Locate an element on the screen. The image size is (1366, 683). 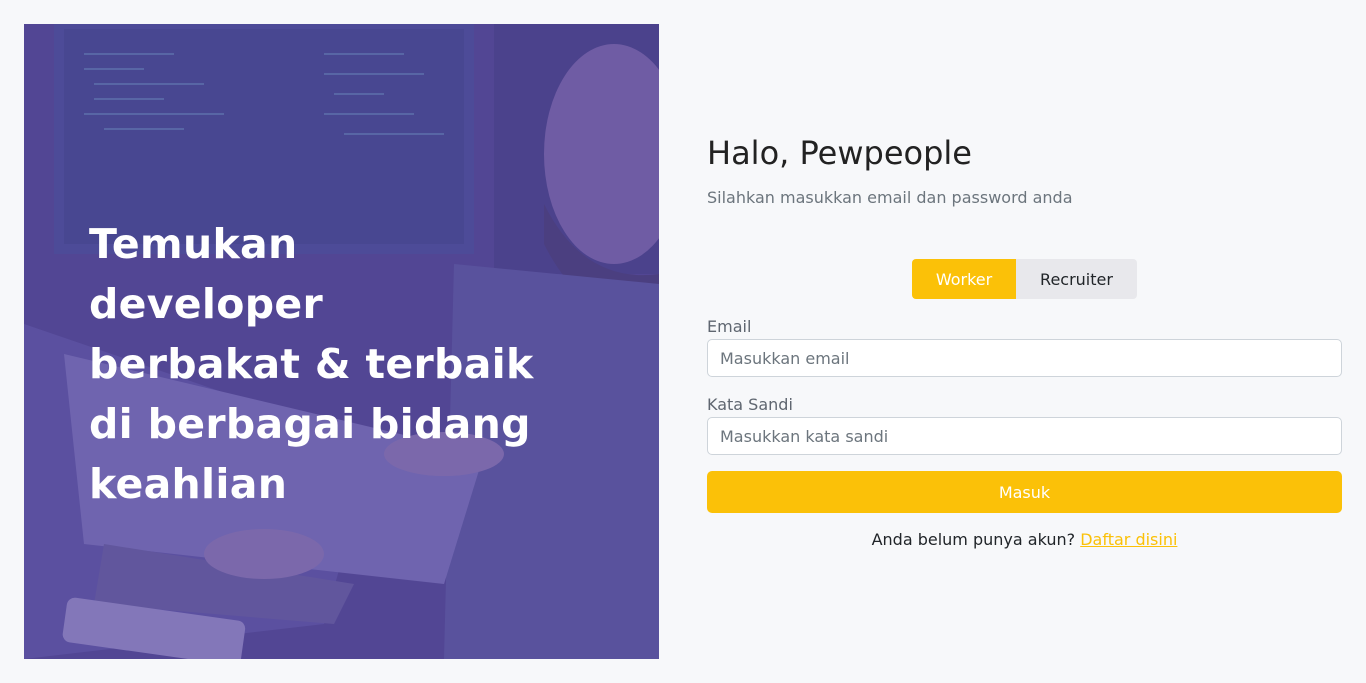
email-label: Email is located at coordinates (729, 326).